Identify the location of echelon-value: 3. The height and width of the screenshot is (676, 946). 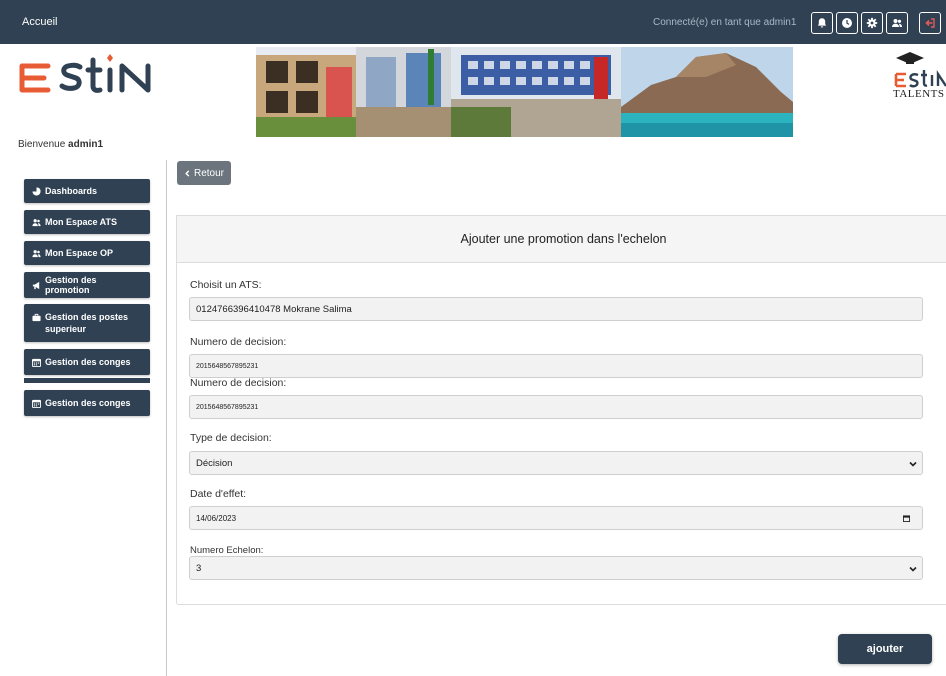
(199, 568).